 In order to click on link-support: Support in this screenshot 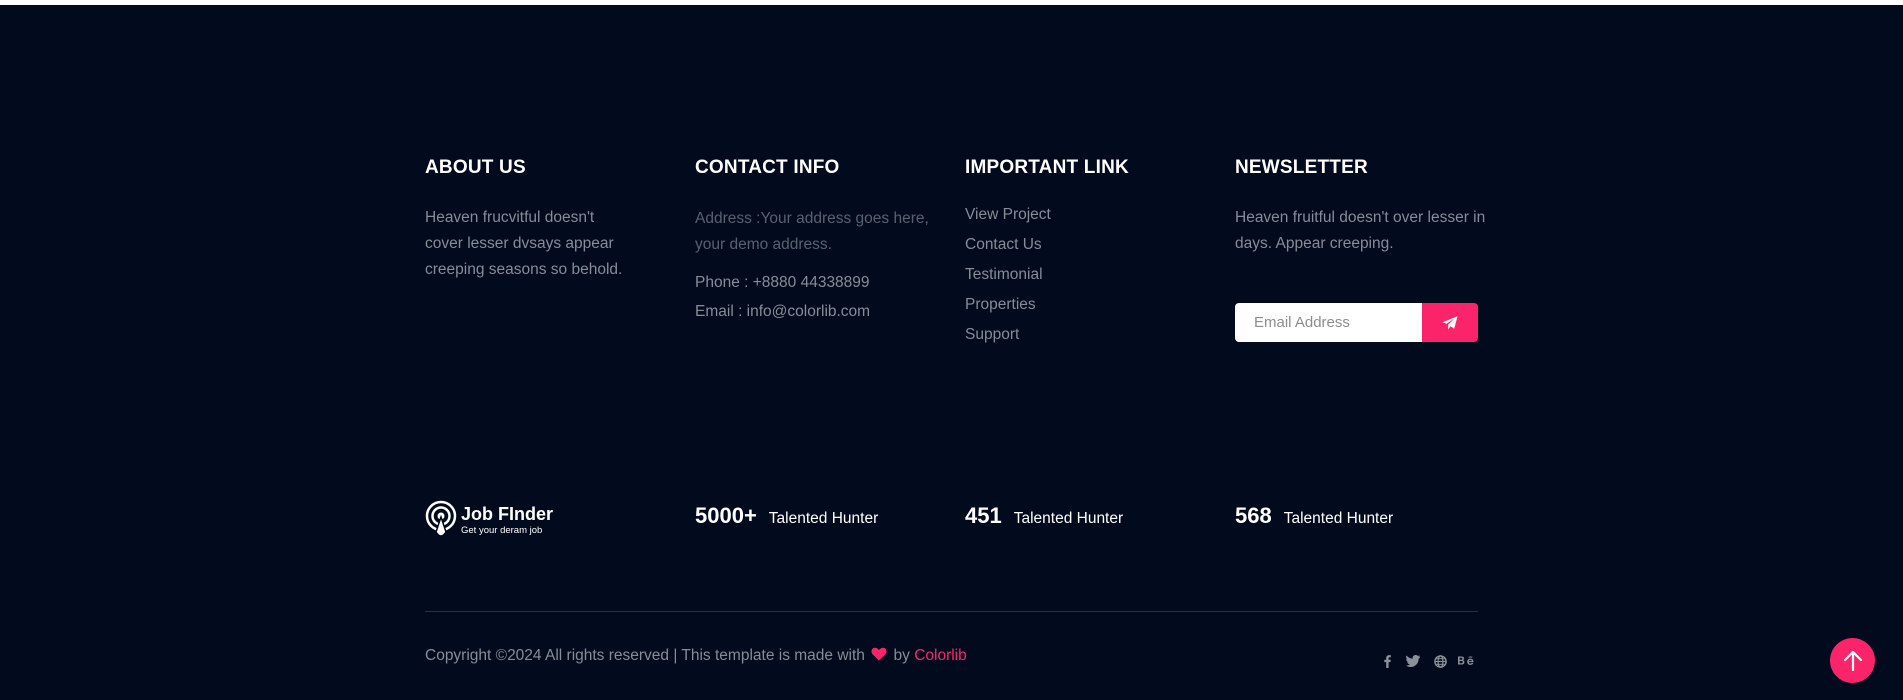, I will do `click(1008, 335)`.